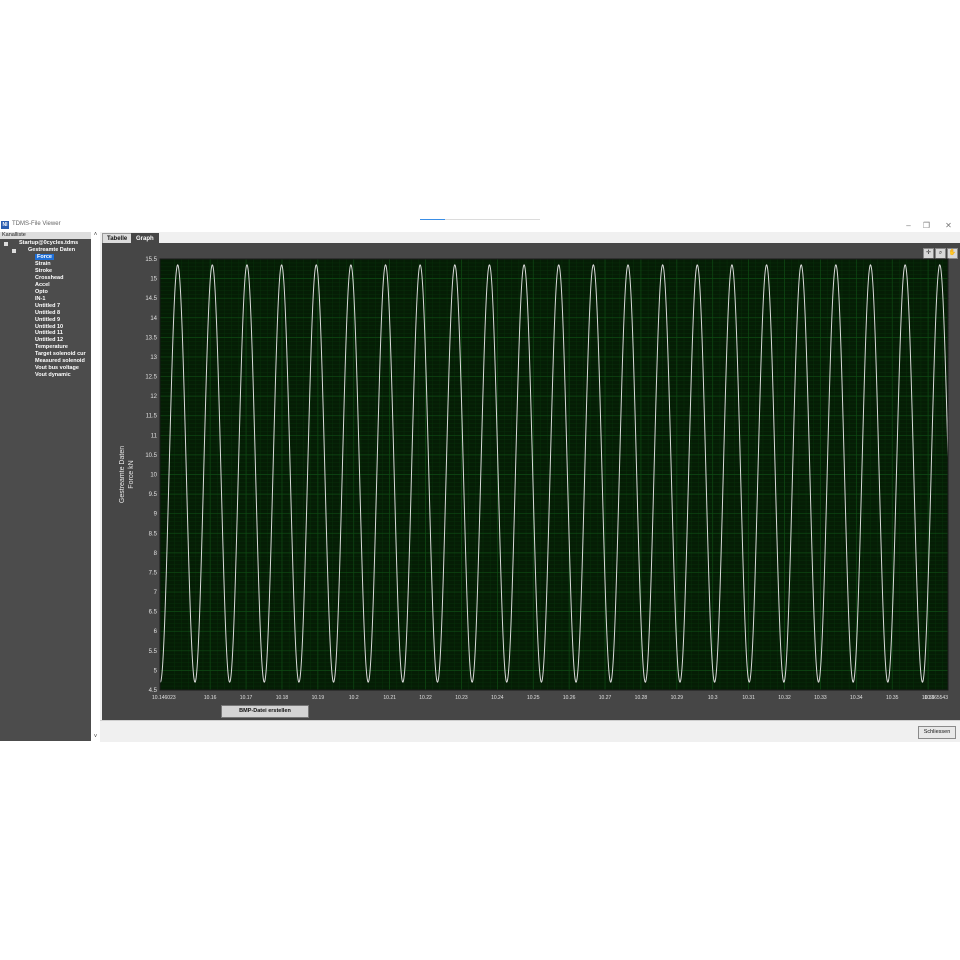  What do you see at coordinates (926, 225) in the screenshot?
I see `restore-icon: ❐` at bounding box center [926, 225].